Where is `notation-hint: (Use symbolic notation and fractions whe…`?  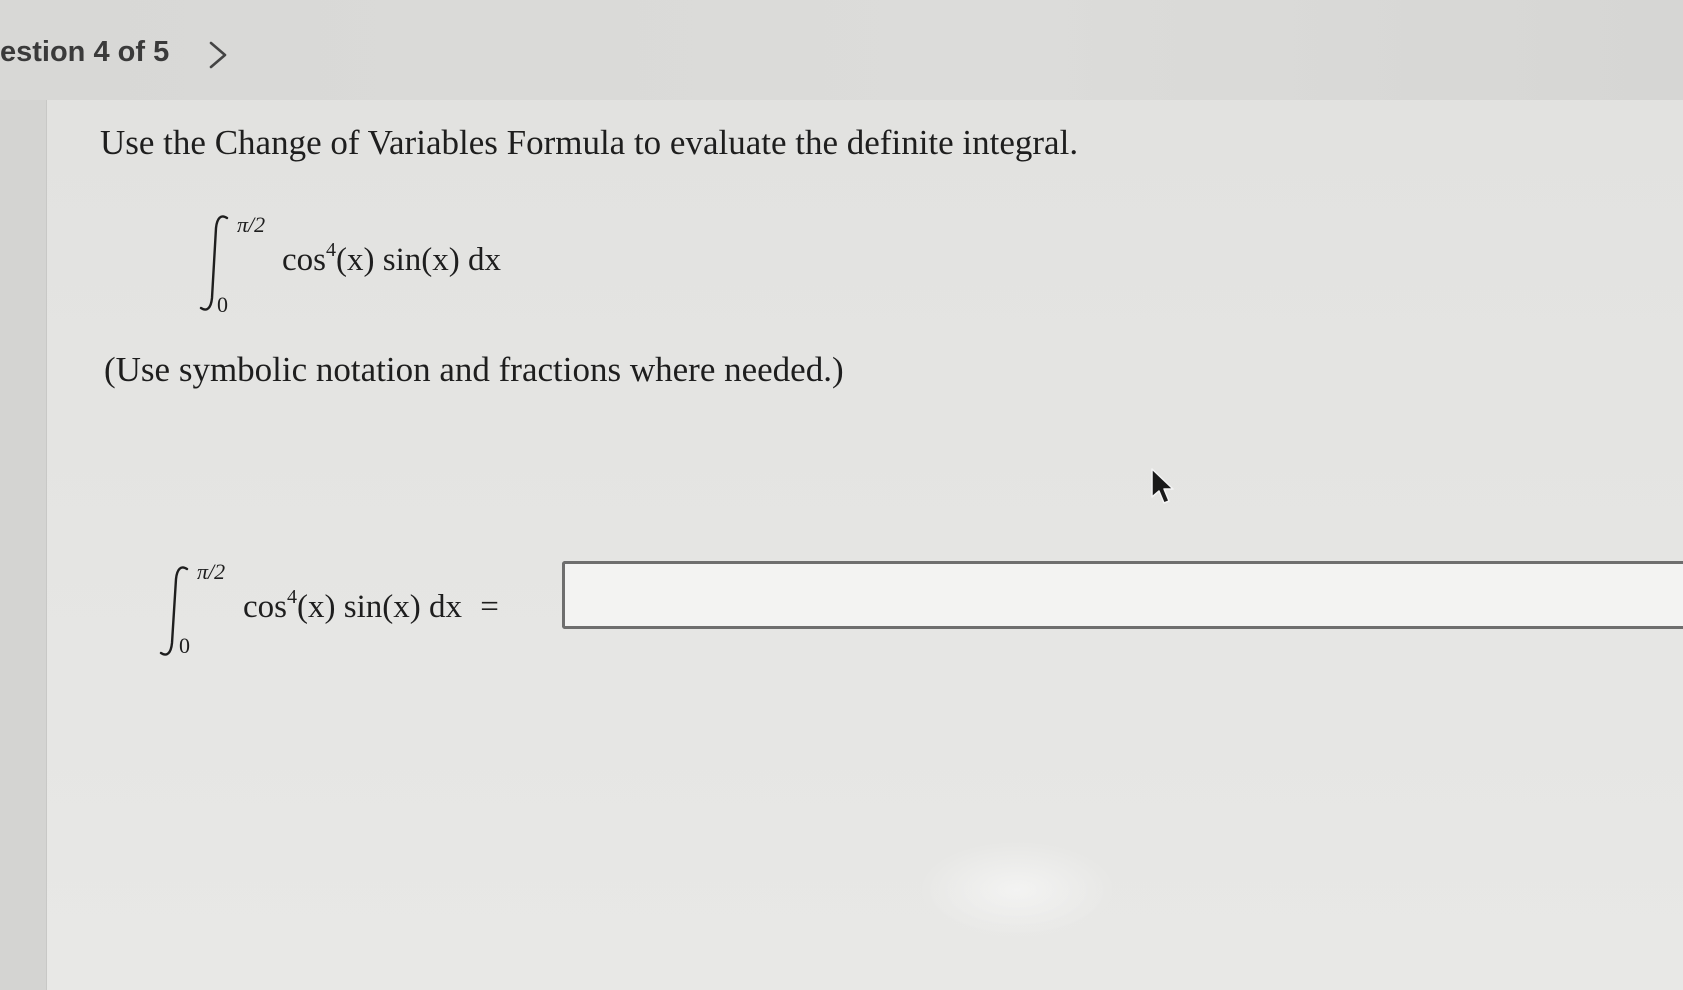
notation-hint: (Use symbolic notation and fractions whe… is located at coordinates (474, 369).